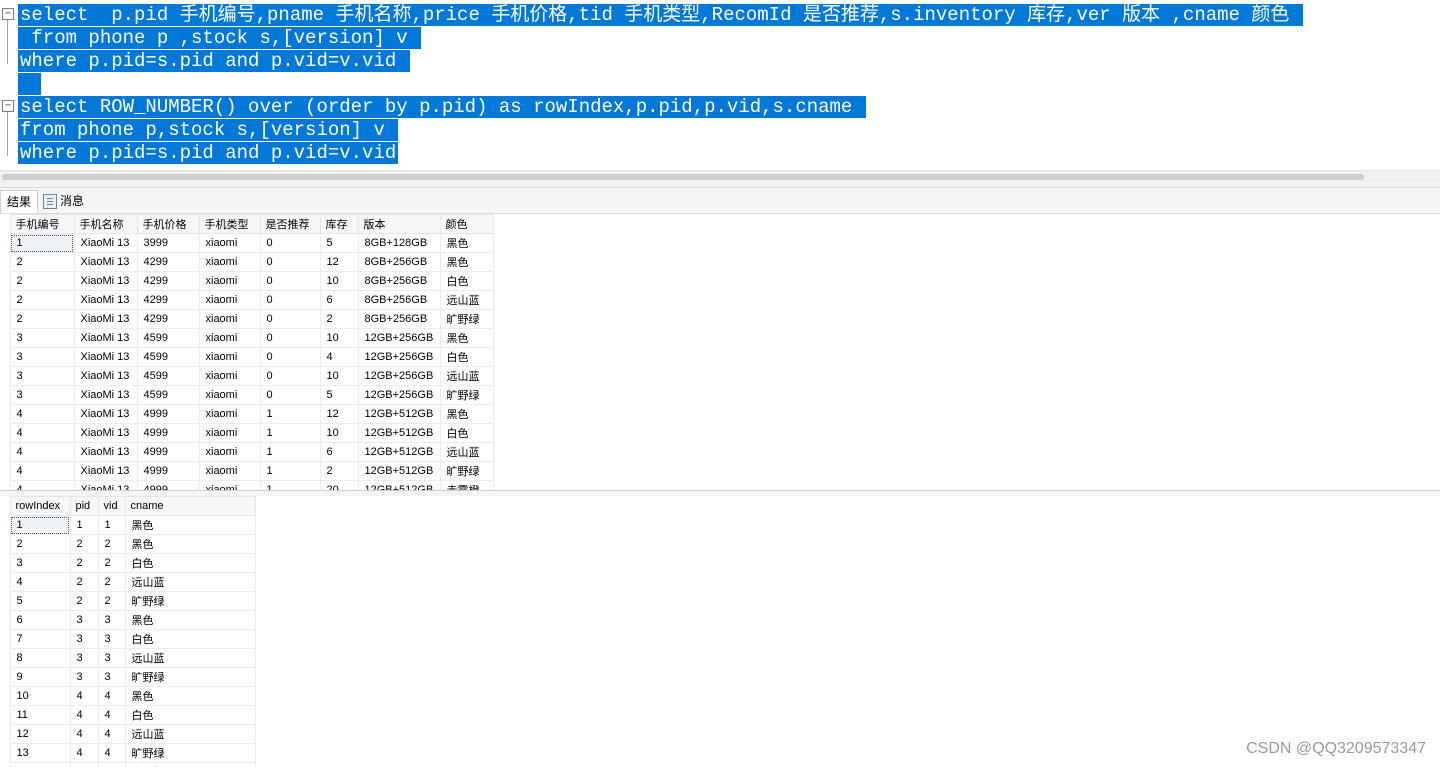 This screenshot has height=767, width=1440. Describe the element at coordinates (105, 224) in the screenshot. I see `column-header: 手机名称` at that location.